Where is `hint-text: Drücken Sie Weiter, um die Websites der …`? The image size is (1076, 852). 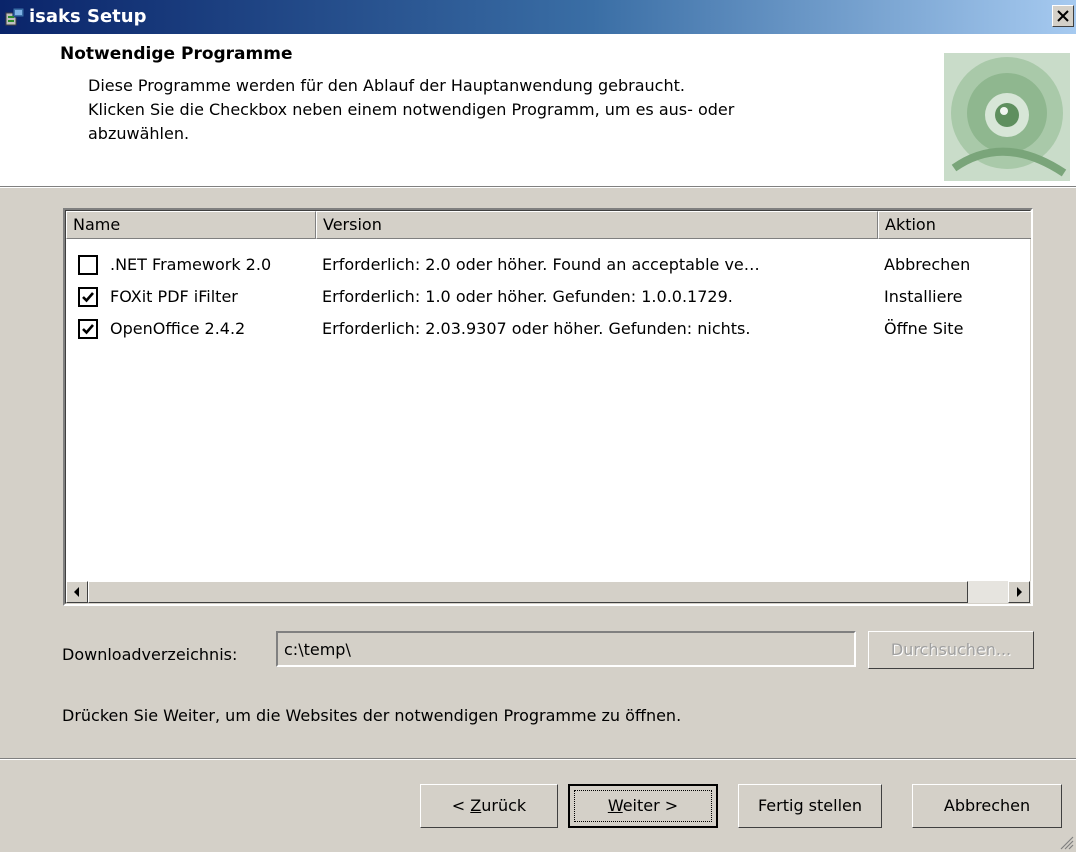 hint-text: Drücken Sie Weiter, um die Websites der … is located at coordinates (372, 715).